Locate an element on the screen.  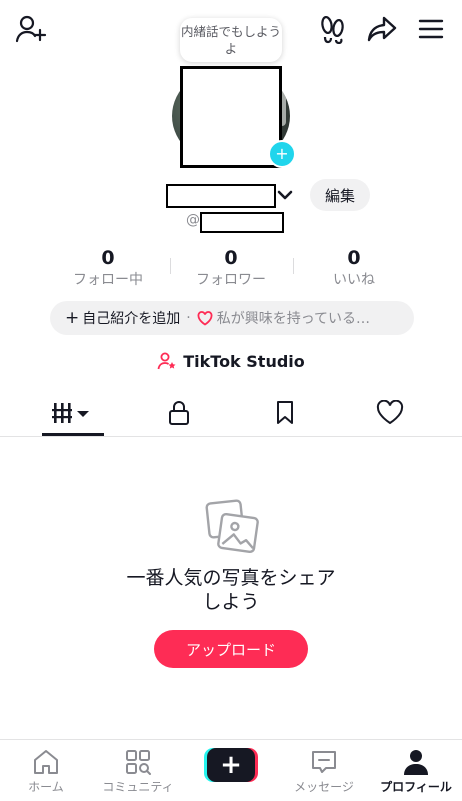
tiktok-studio-link: TikTok Studio is located at coordinates (231, 361).